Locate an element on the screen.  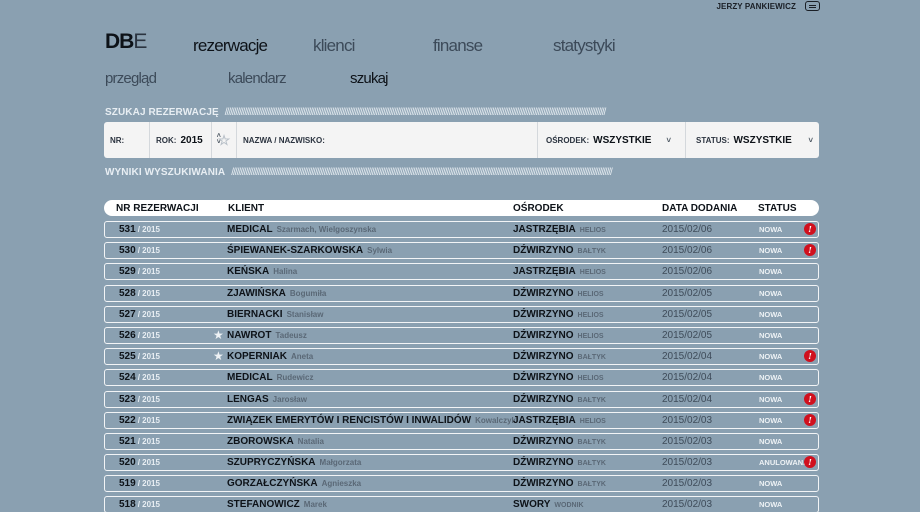
column-osrodek: OŚRODEK is located at coordinates (538, 208).